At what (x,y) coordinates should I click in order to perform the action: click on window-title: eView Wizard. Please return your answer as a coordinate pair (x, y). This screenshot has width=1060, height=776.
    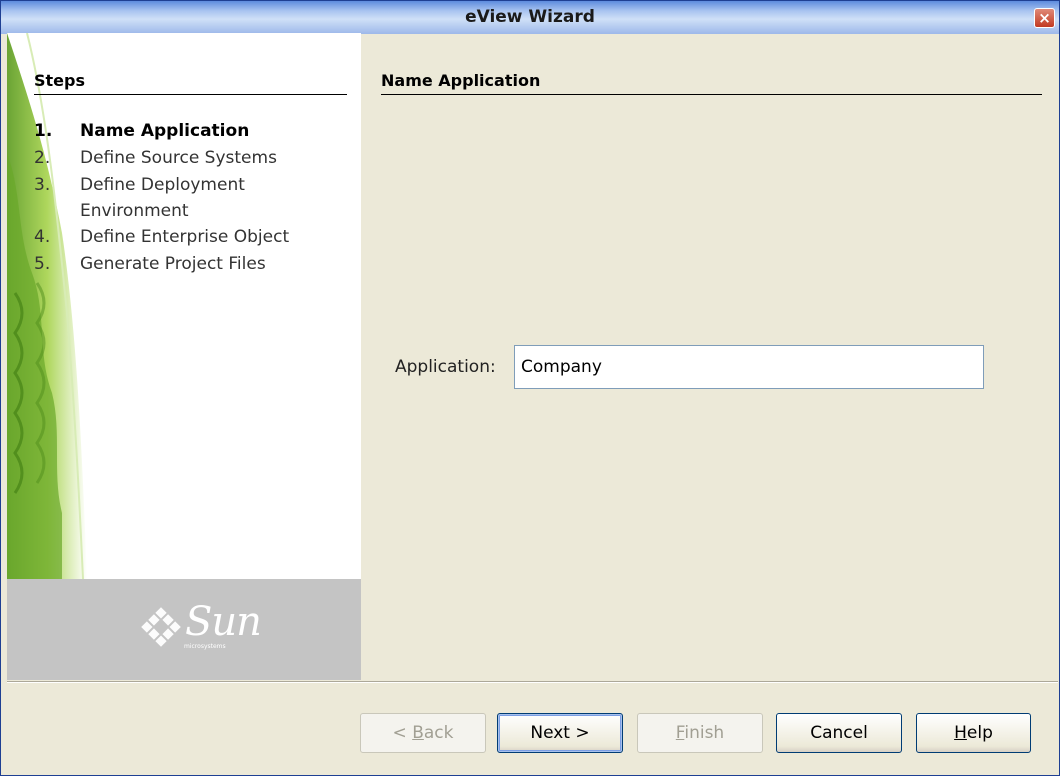
    Looking at the image, I should click on (530, 17).